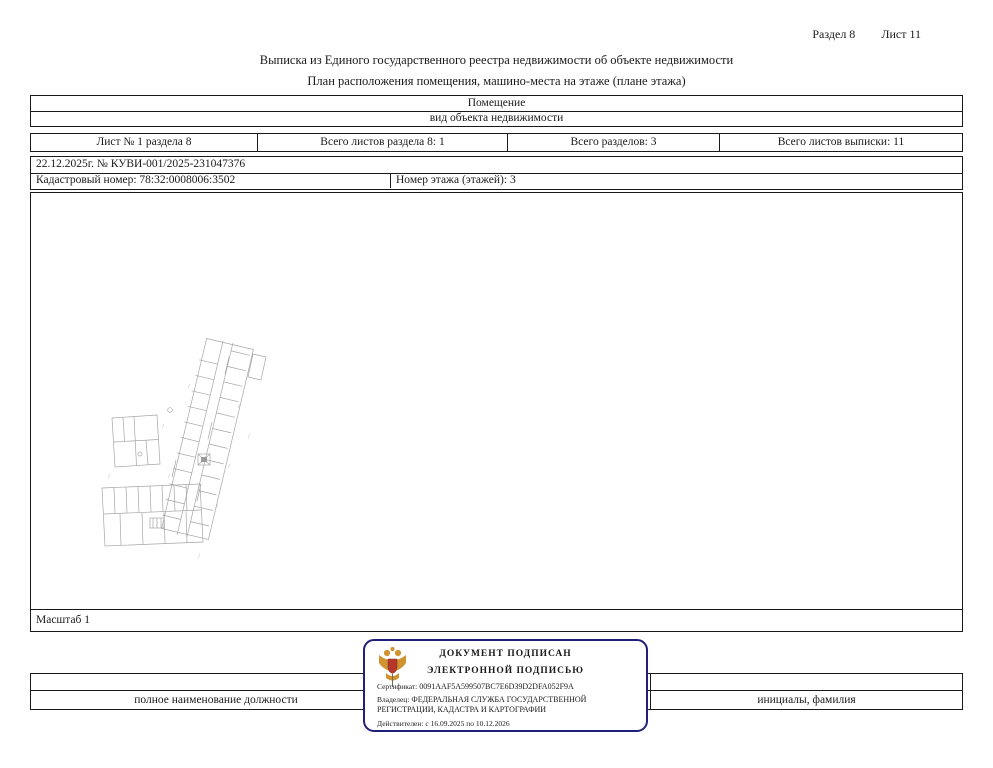 The height and width of the screenshot is (768, 993). Describe the element at coordinates (834, 34) in the screenshot. I see `section-label: Раздел 8` at that location.